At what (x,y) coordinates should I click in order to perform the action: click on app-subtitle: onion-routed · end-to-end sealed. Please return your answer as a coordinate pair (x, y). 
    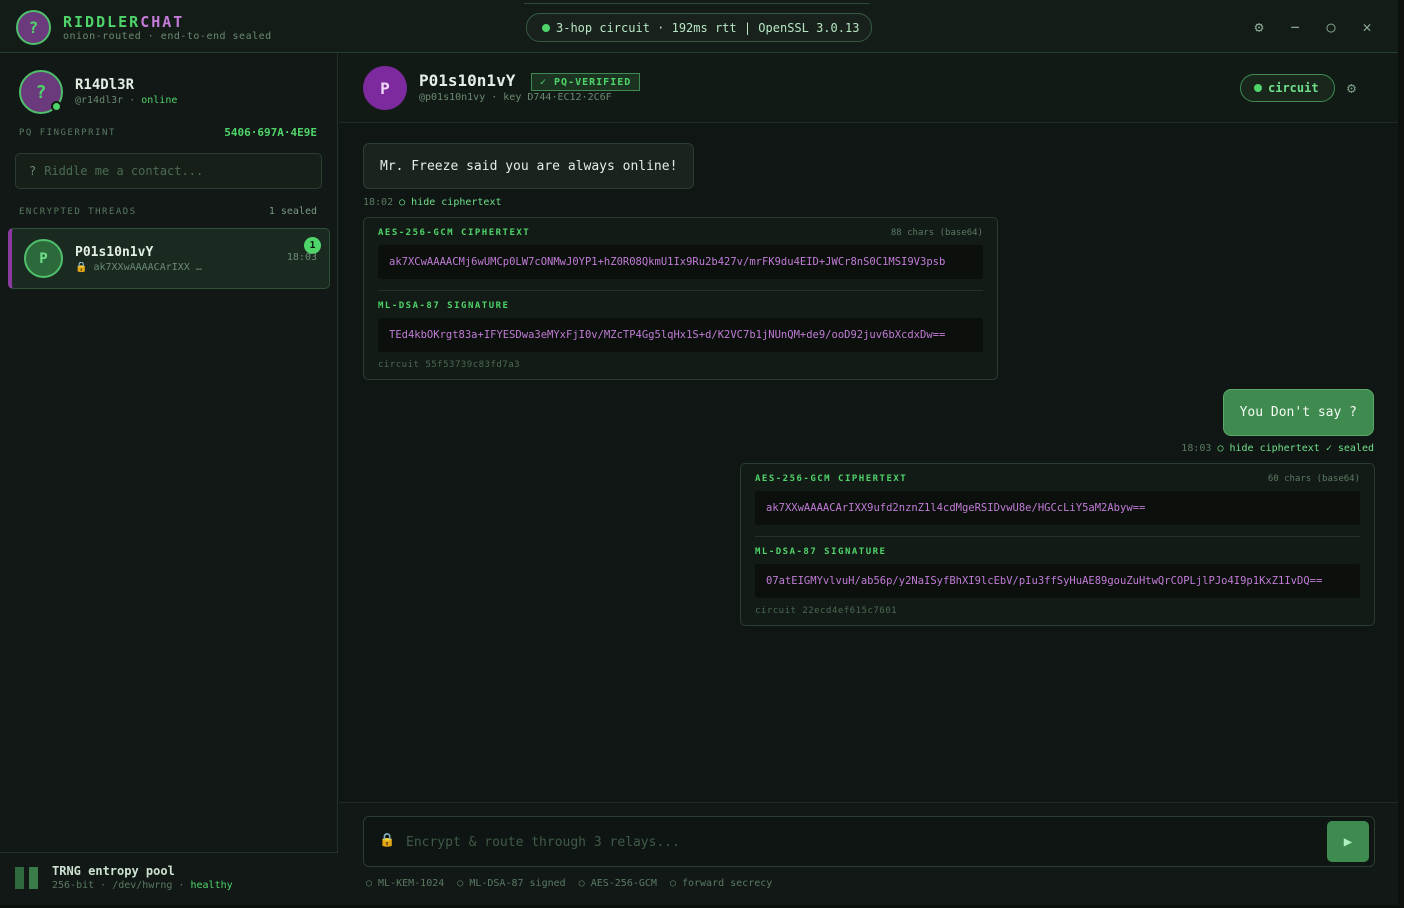
    Looking at the image, I should click on (167, 36).